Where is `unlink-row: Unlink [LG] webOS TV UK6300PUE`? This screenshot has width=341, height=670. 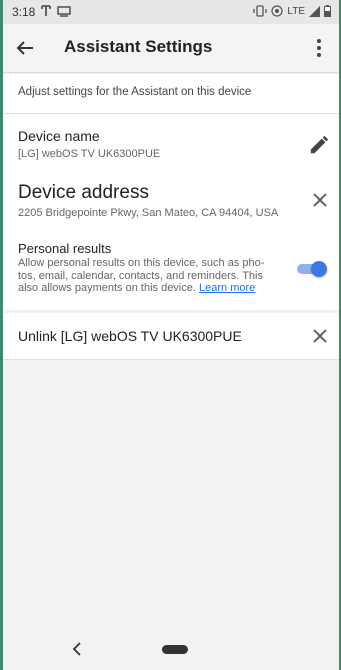 unlink-row: Unlink [LG] webOS TV UK6300PUE is located at coordinates (171, 336).